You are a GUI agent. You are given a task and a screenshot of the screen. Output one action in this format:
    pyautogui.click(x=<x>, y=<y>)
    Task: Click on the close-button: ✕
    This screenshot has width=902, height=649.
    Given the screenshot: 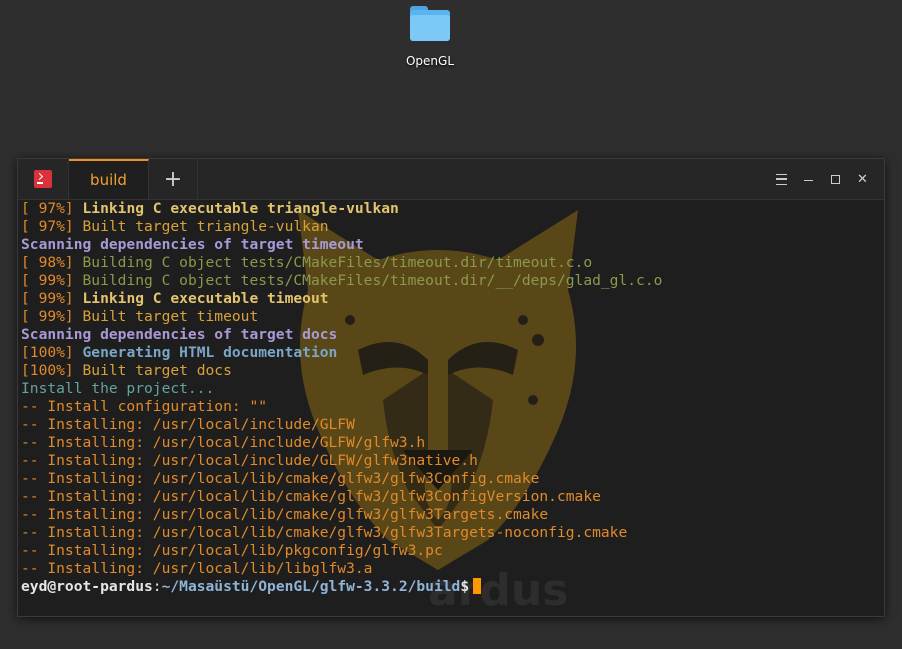 What is the action you would take?
    pyautogui.click(x=862, y=179)
    